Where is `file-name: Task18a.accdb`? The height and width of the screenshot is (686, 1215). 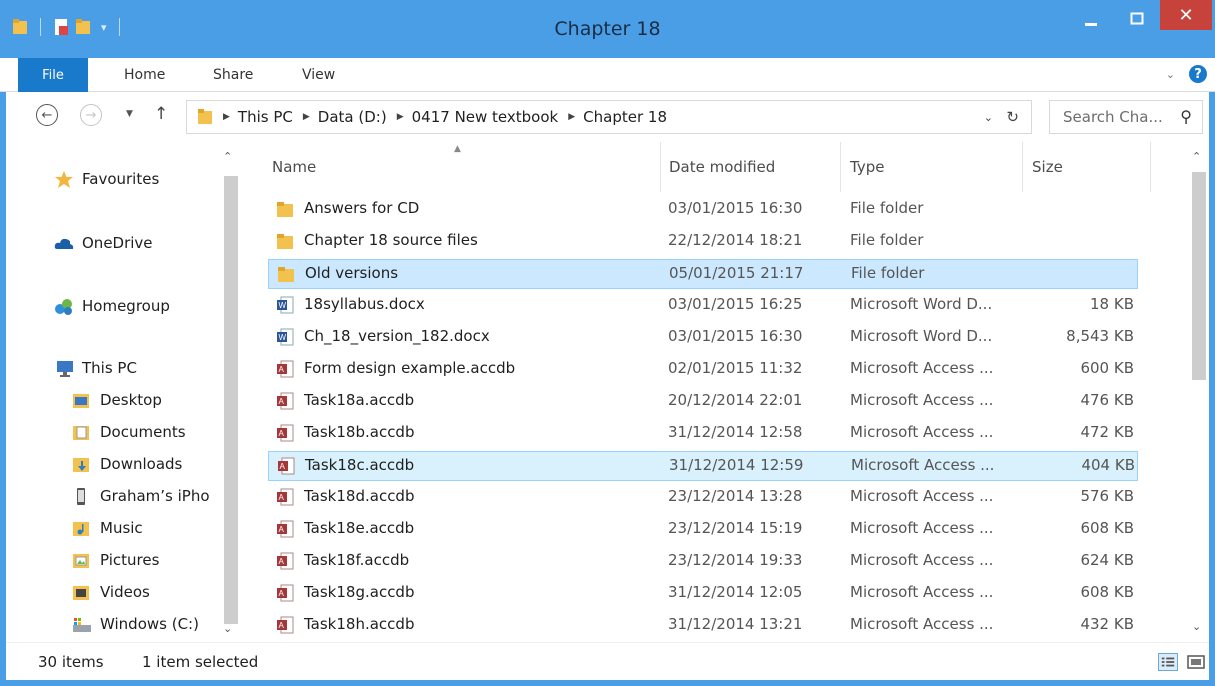
file-name: Task18a.accdb is located at coordinates (359, 400).